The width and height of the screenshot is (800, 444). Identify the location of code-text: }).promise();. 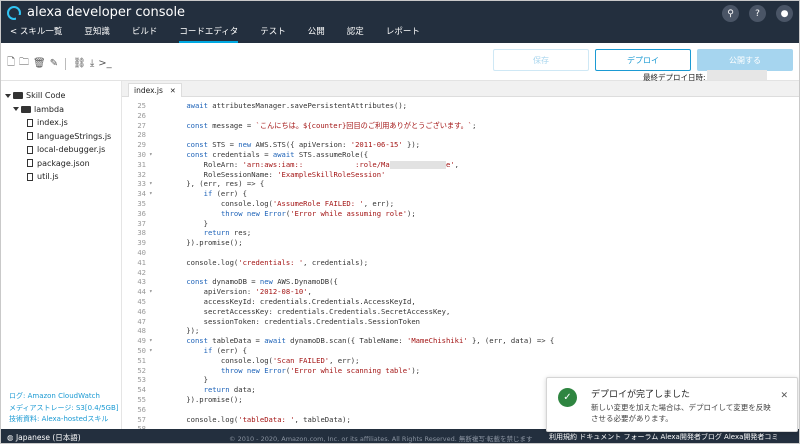
(206, 243).